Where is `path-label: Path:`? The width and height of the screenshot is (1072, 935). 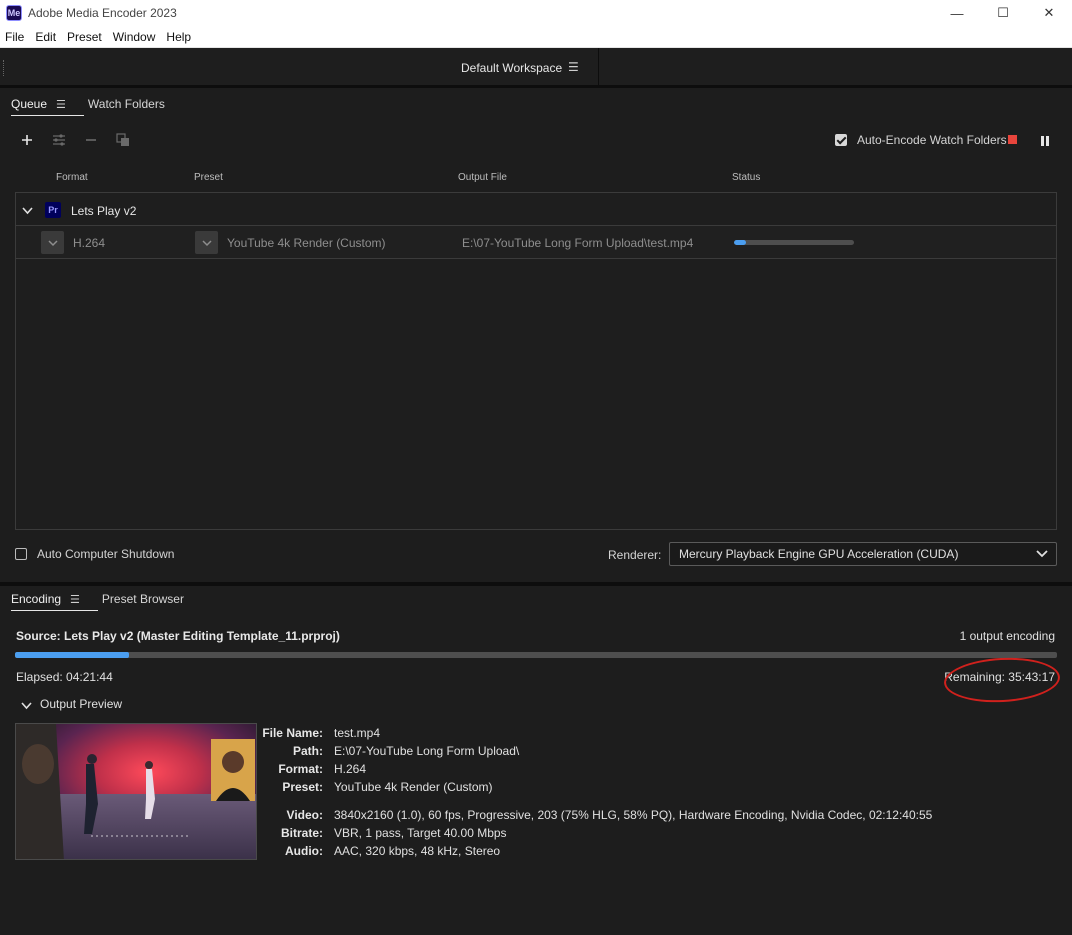
path-label: Path: is located at coordinates (308, 751).